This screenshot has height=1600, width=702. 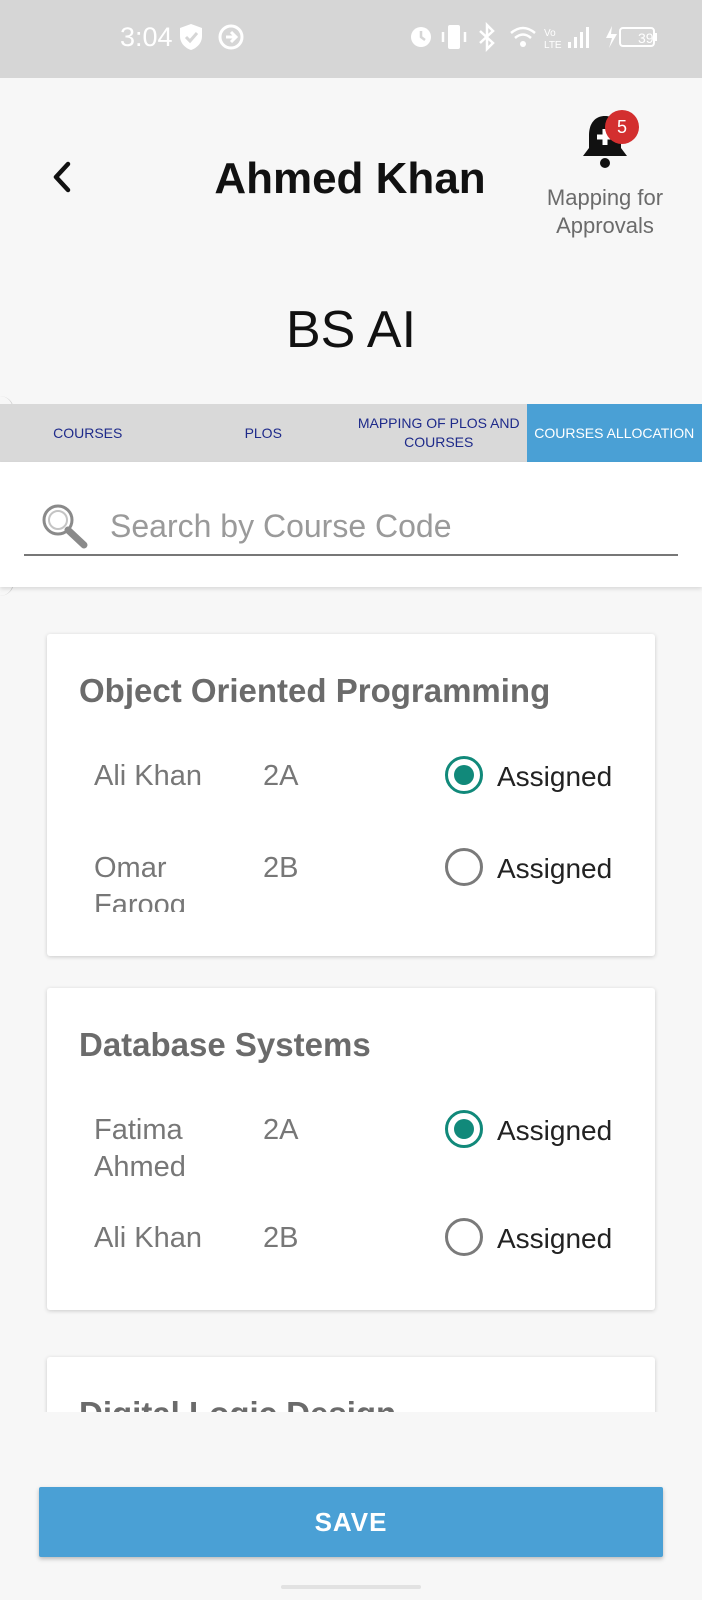 What do you see at coordinates (614, 433) in the screenshot?
I see `tab-courses-allocation: COURSES ALLOCATION` at bounding box center [614, 433].